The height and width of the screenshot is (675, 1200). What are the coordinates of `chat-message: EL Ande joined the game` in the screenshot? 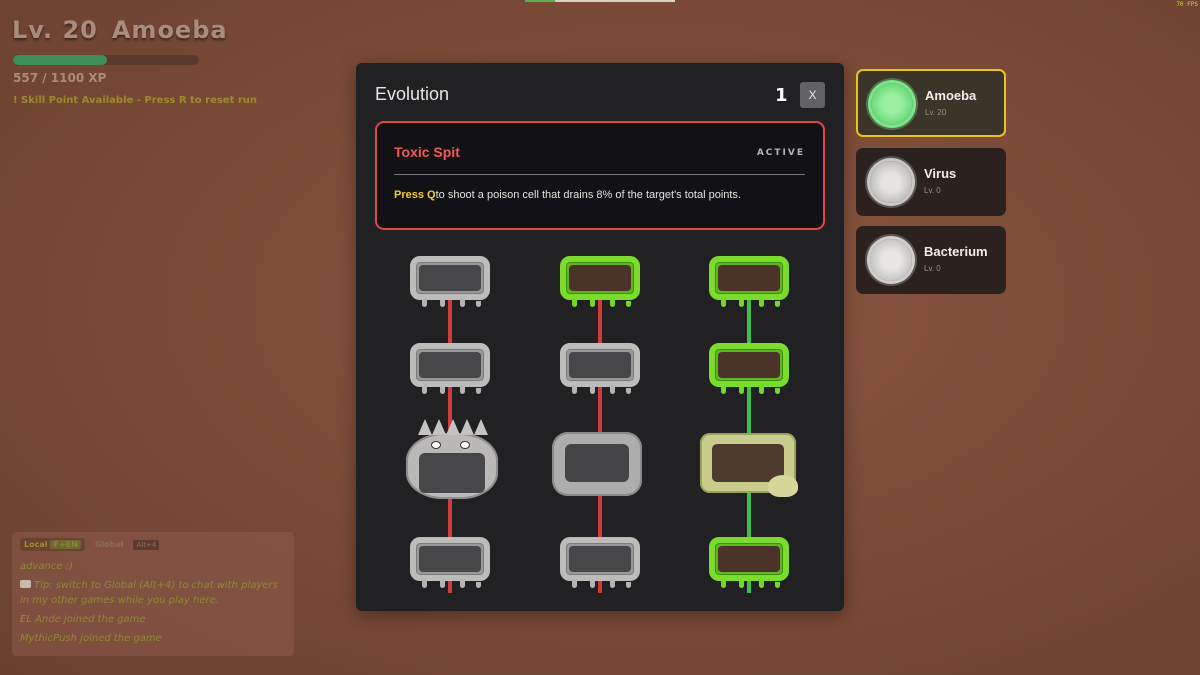 It's located at (83, 619).